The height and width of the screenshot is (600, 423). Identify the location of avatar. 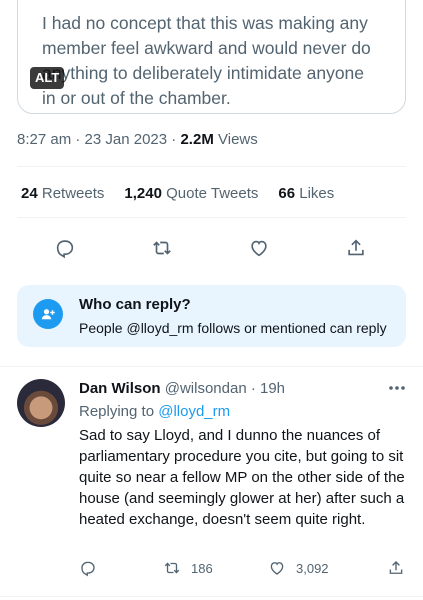
(41, 403).